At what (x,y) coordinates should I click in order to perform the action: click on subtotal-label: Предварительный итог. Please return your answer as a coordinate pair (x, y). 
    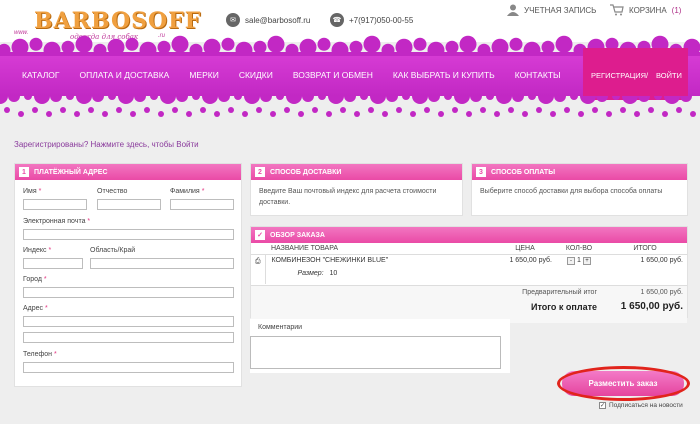
    Looking at the image, I should click on (559, 292).